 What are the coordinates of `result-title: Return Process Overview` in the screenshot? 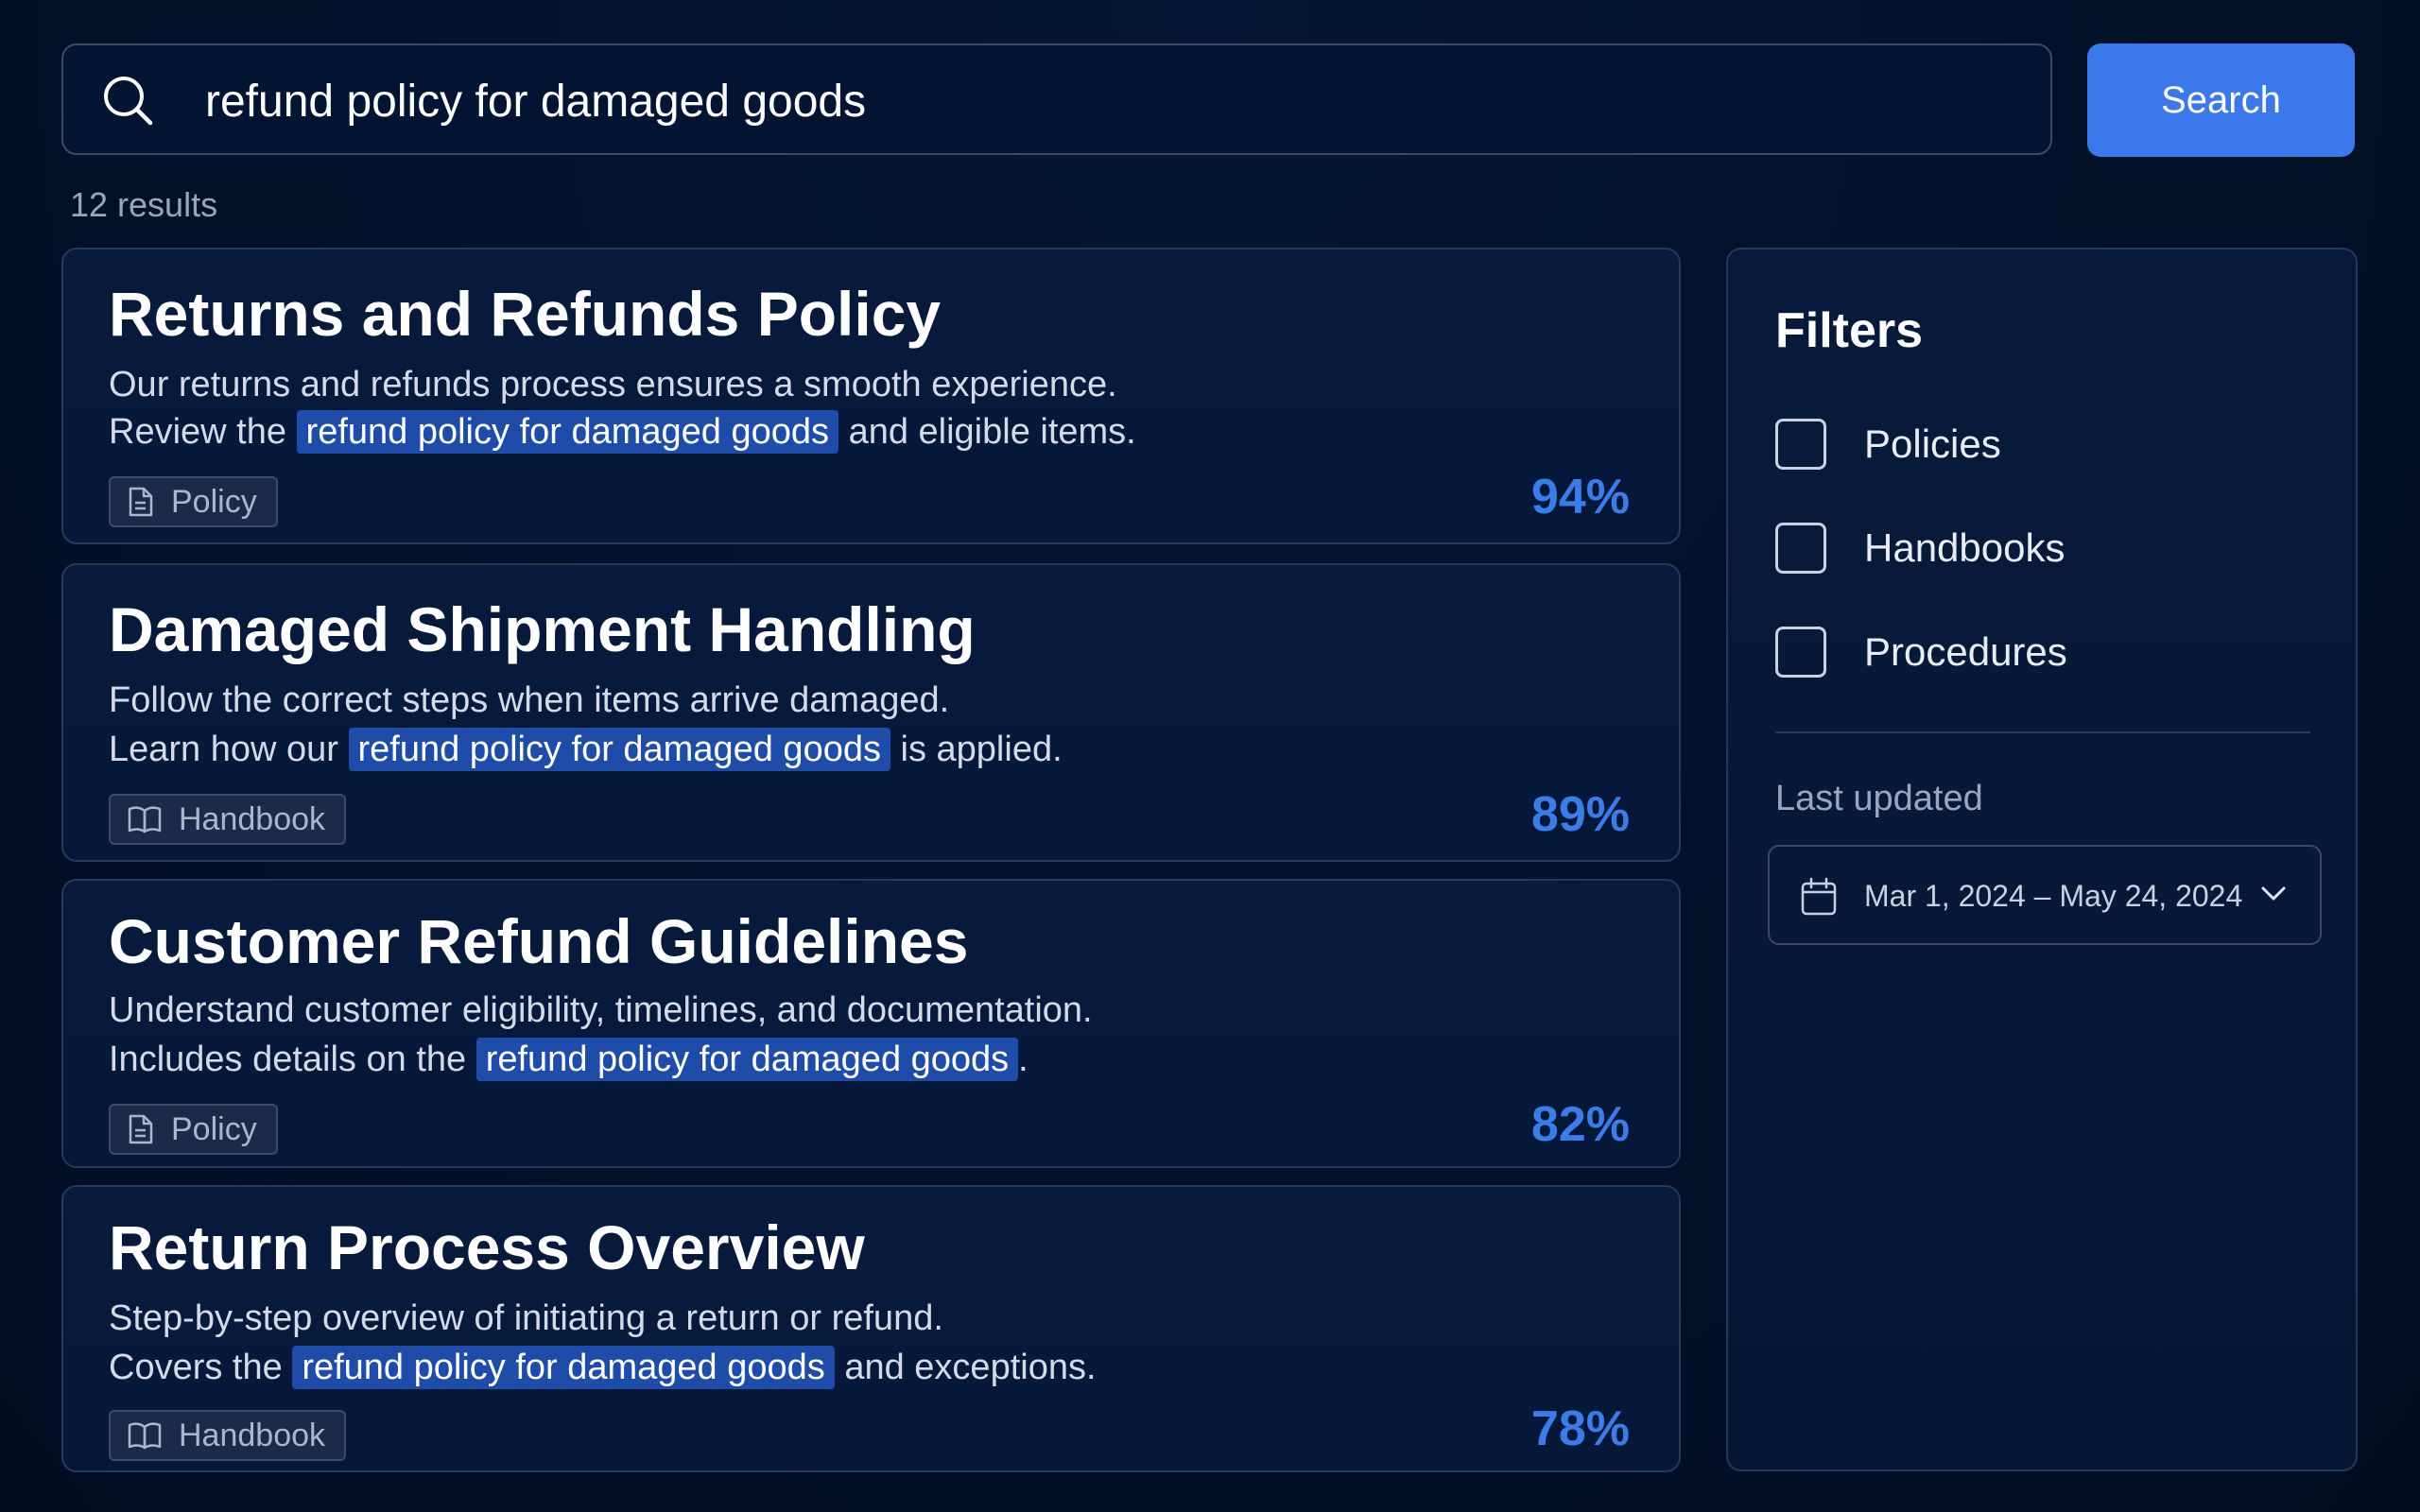 It's located at (487, 1247).